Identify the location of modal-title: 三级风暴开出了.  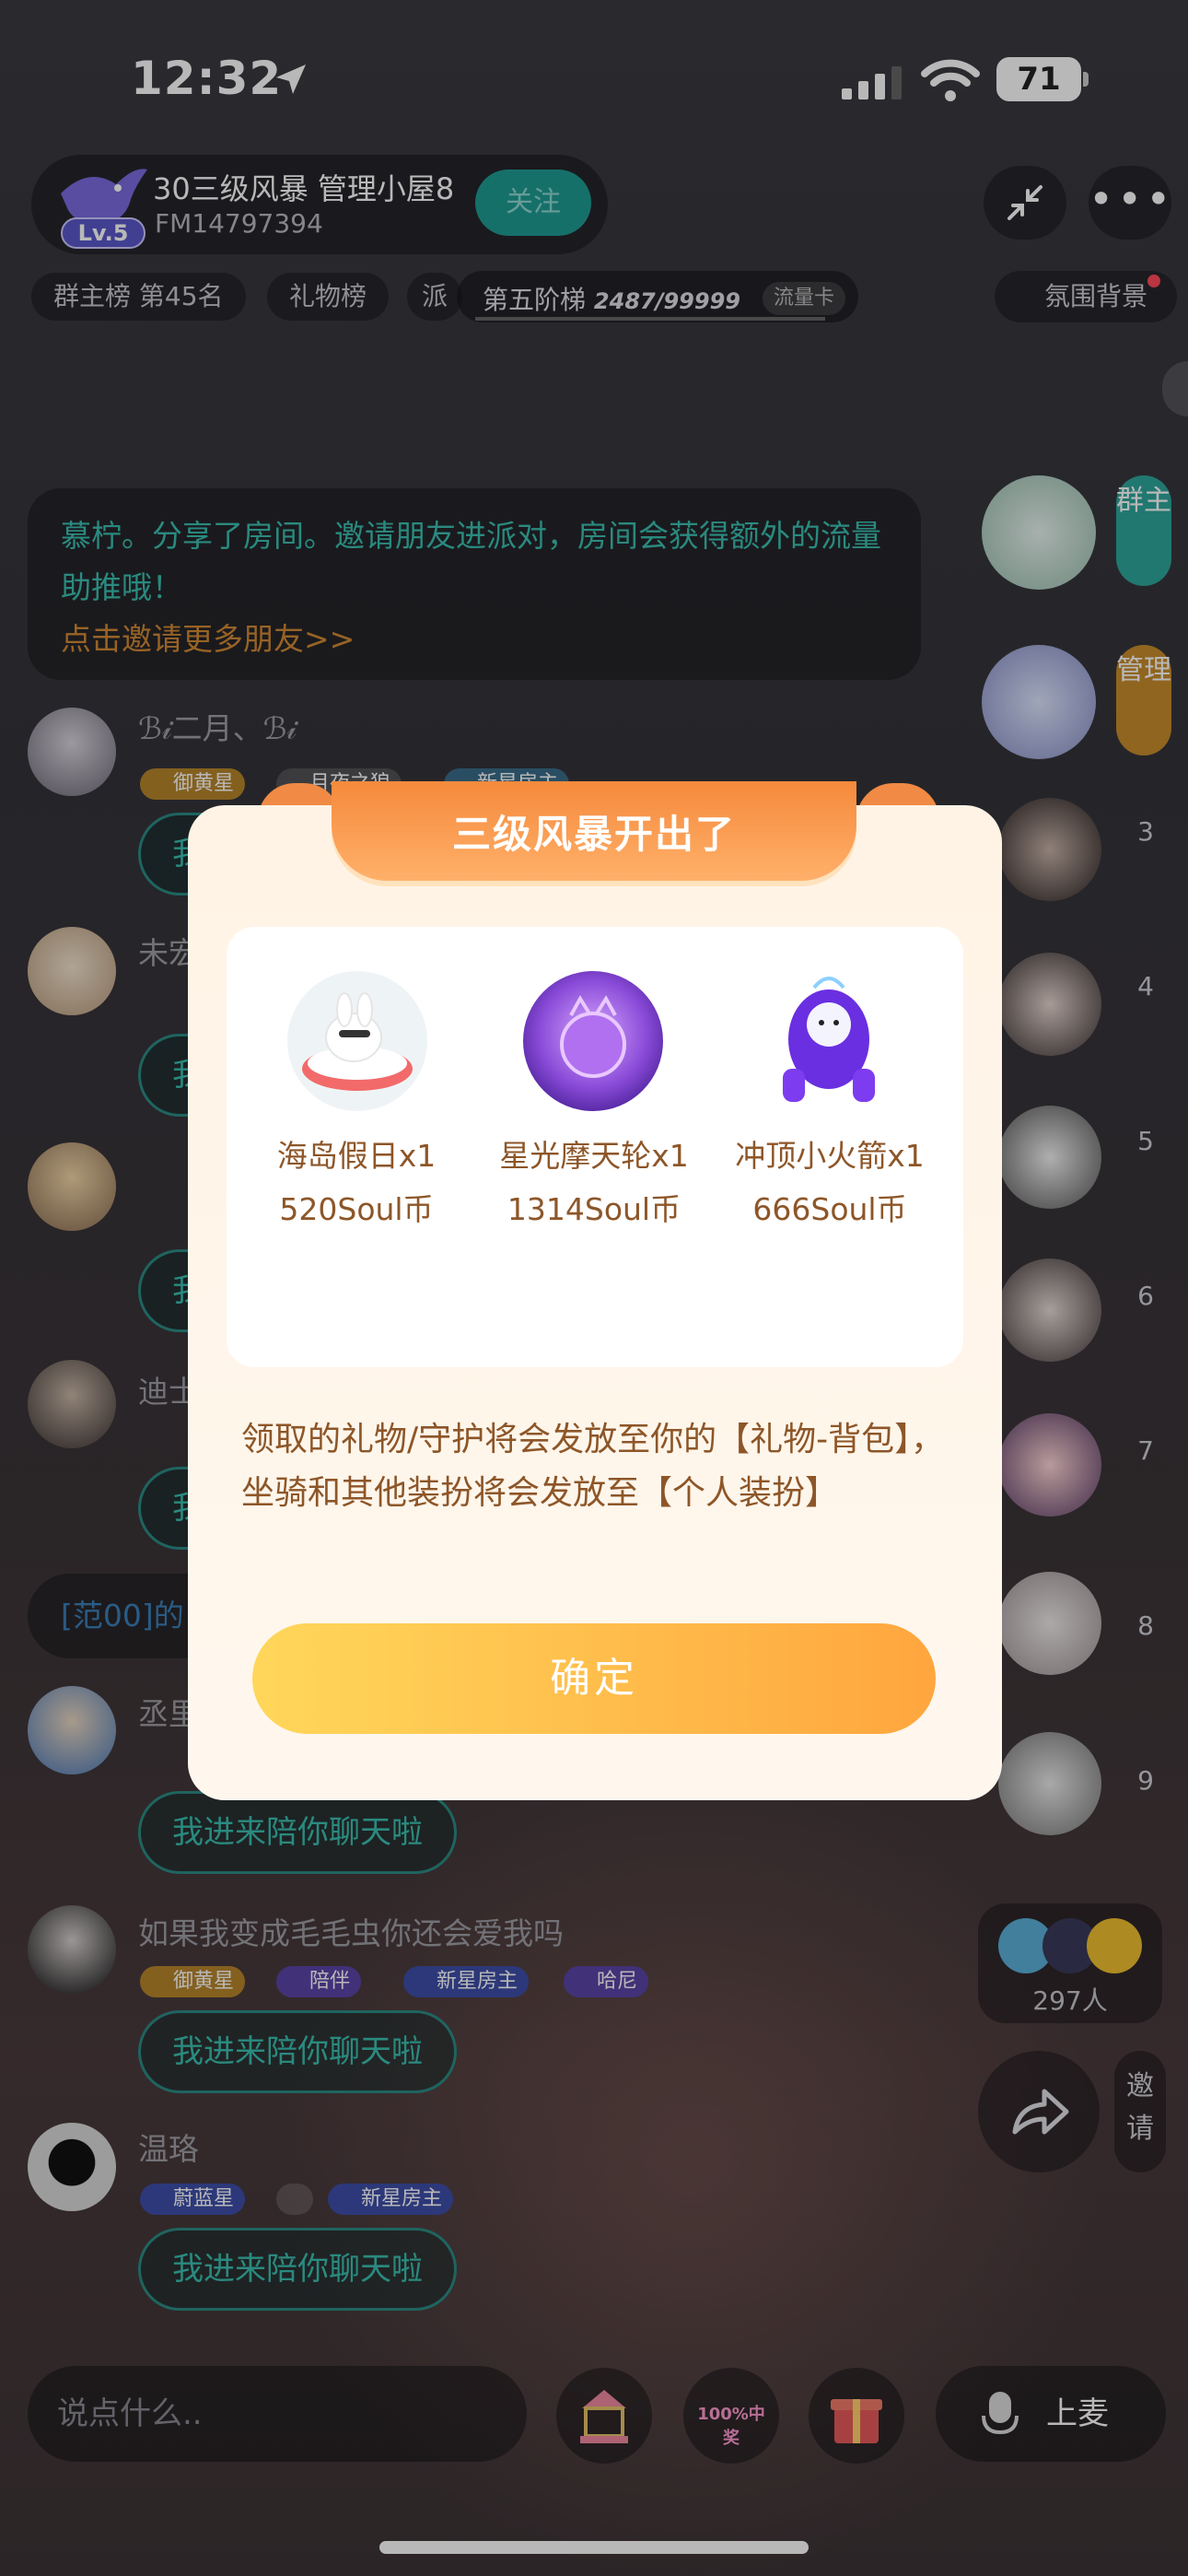
(593, 834).